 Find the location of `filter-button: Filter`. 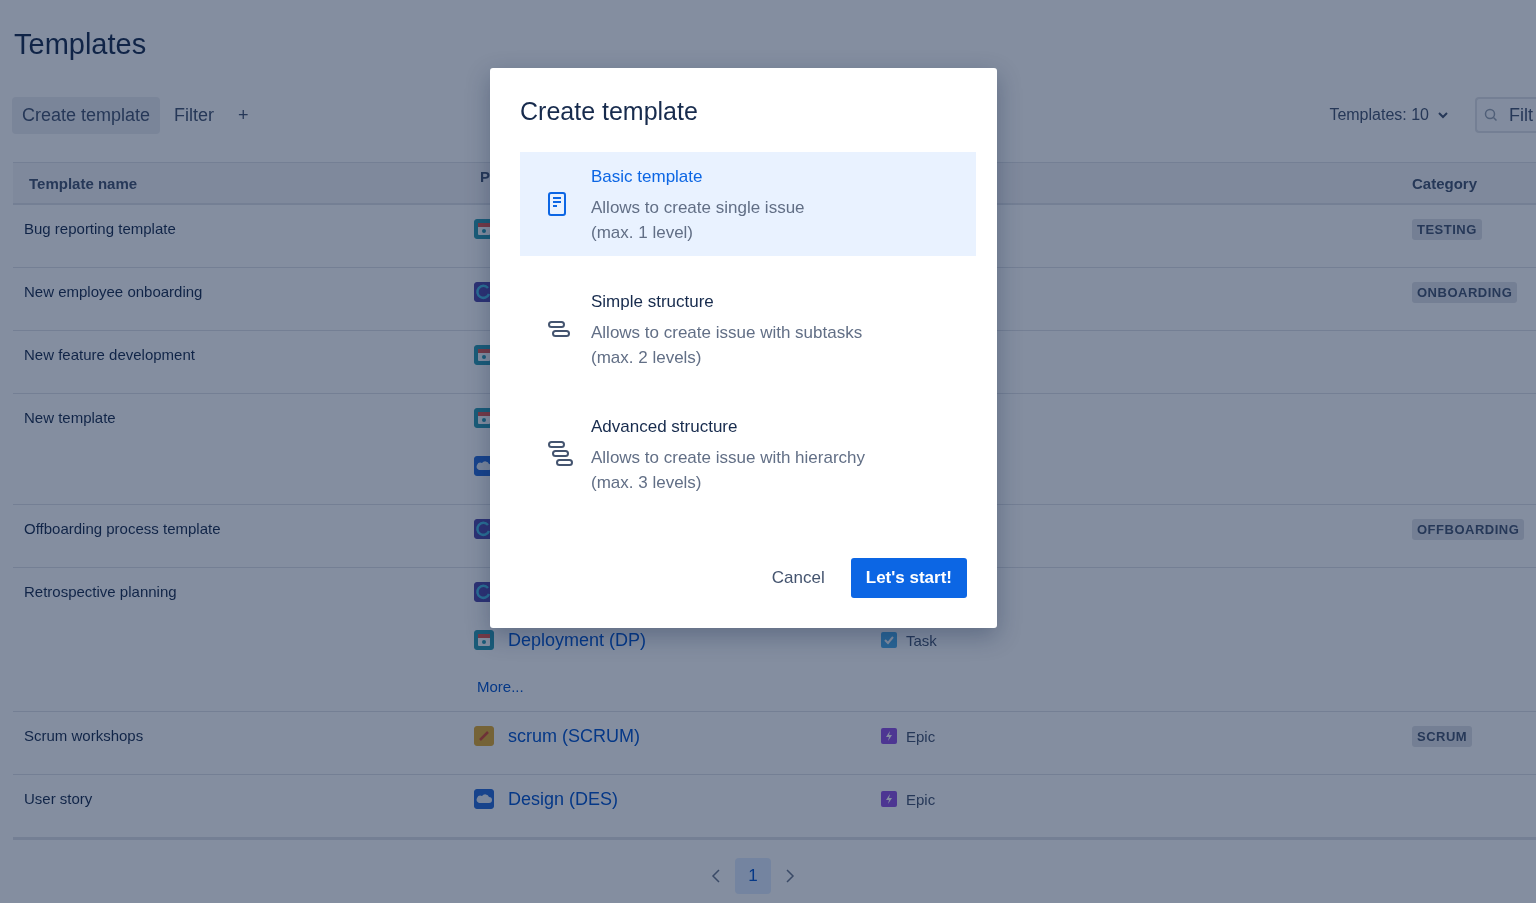

filter-button: Filter is located at coordinates (194, 115).